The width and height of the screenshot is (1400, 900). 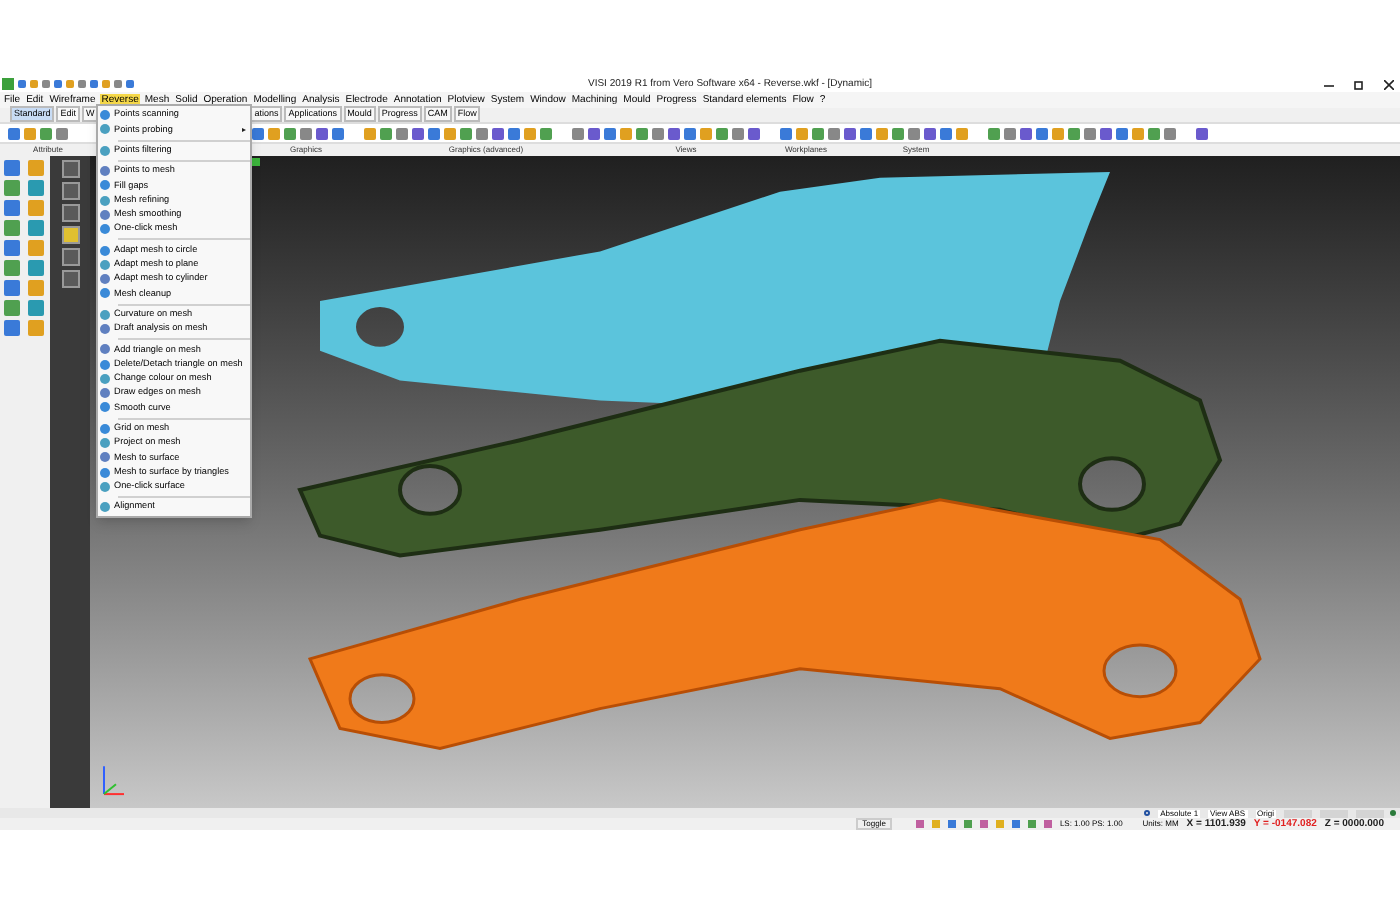 I want to click on axis-triad-icon, so click(x=114, y=780).